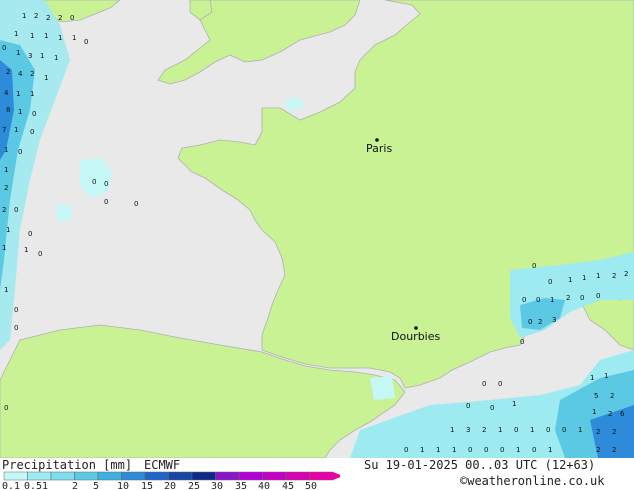 The image size is (634, 490). Describe the element at coordinates (217, 485) in the screenshot. I see `legend-tick-label: 30` at that location.